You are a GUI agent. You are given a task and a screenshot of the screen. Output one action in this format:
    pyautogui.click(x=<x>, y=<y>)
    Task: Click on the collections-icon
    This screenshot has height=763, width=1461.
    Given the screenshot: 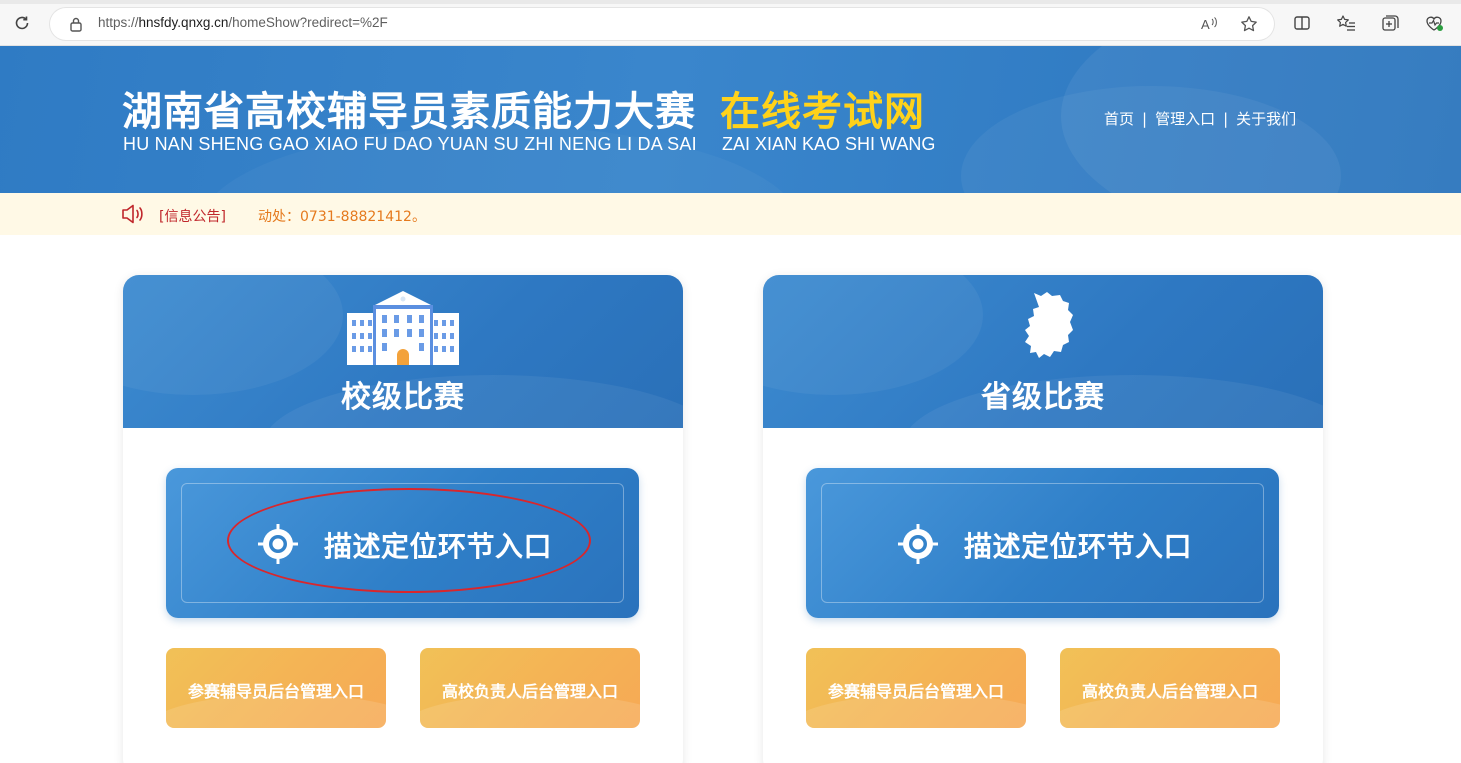 What is the action you would take?
    pyautogui.click(x=1390, y=23)
    